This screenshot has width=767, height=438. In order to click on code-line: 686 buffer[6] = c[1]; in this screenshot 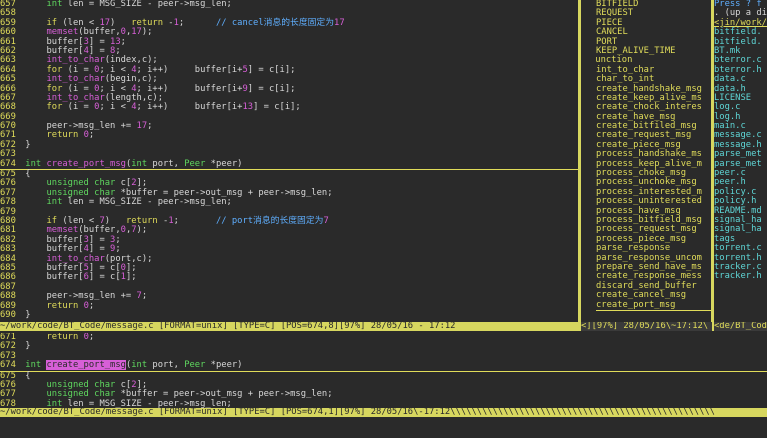, I will do `click(289, 277)`.